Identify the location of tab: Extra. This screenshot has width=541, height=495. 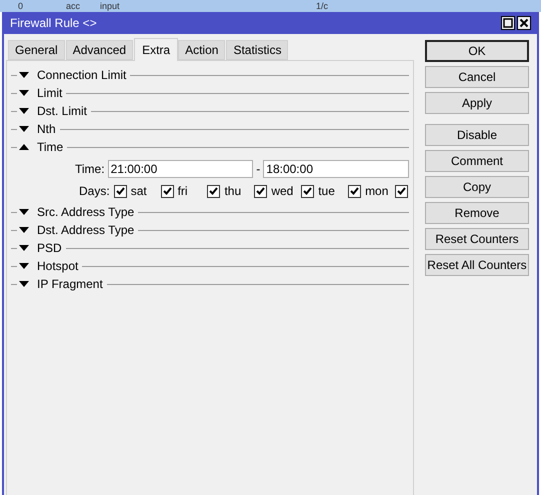
(156, 49).